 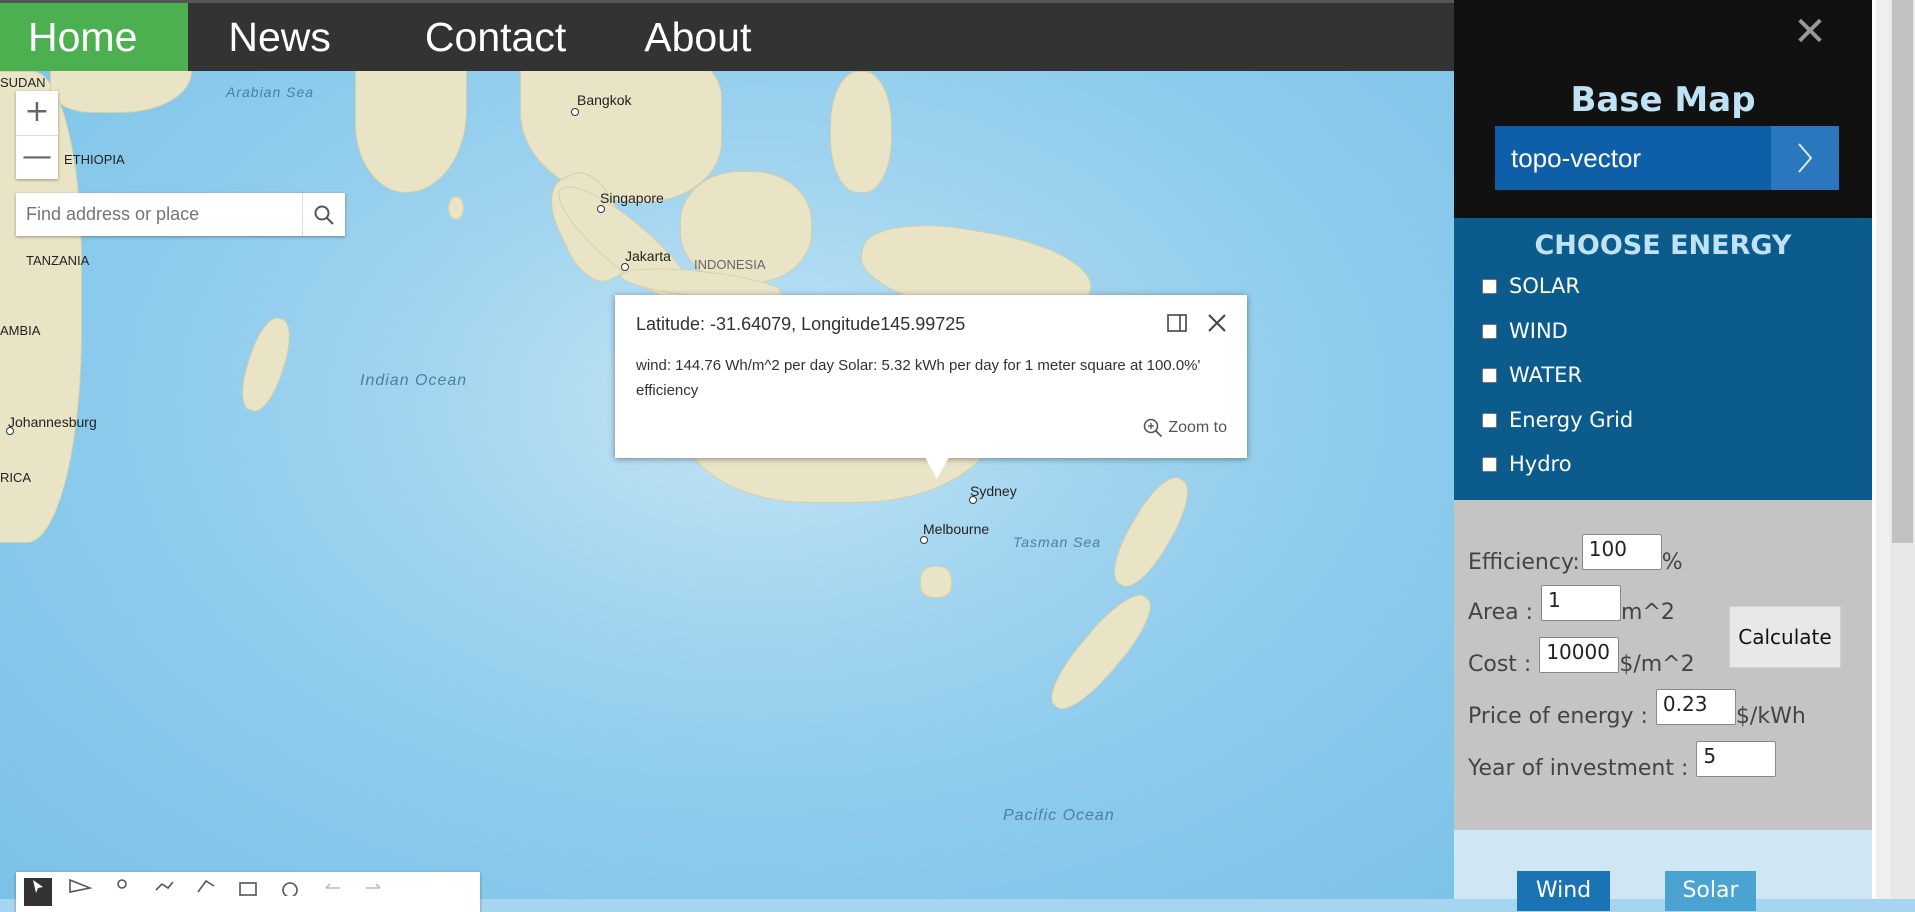 I want to click on nz-south-land, so click(x=1101, y=652).